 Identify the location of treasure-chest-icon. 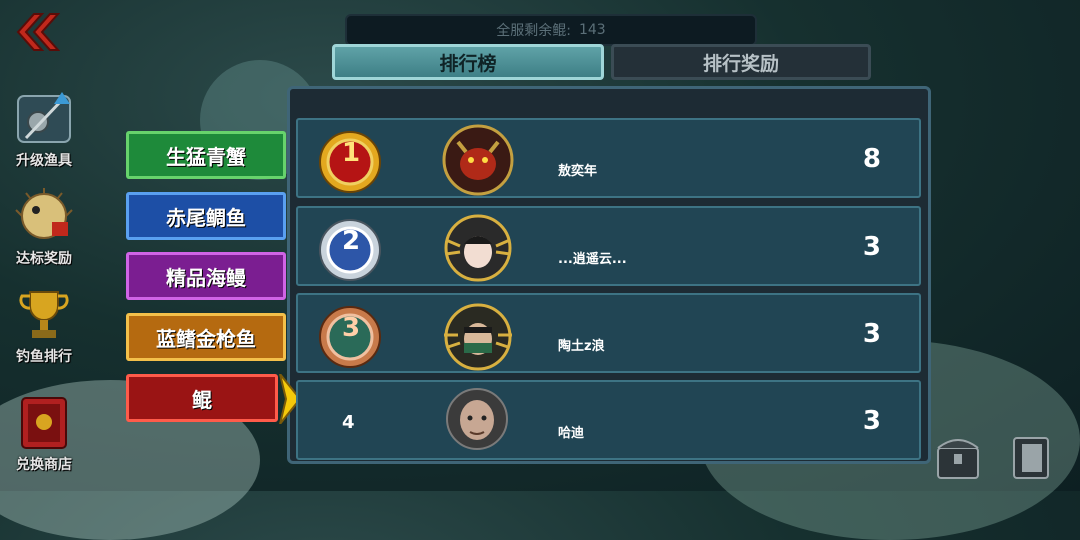
(958, 457).